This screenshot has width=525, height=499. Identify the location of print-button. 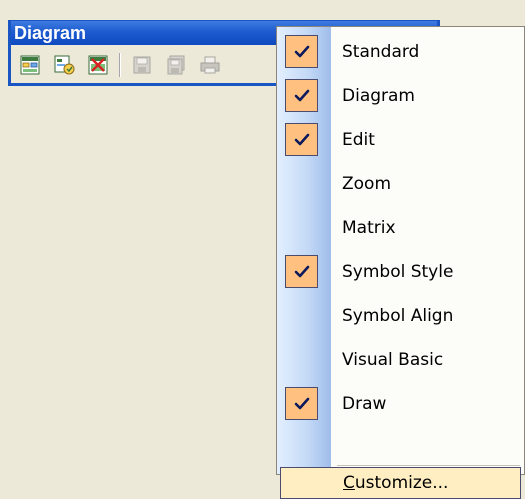
(210, 65).